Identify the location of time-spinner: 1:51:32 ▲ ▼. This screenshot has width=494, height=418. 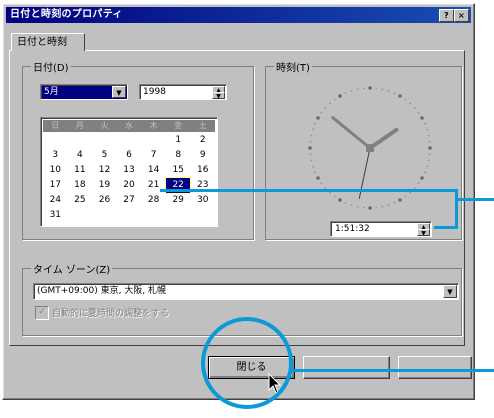
(381, 229).